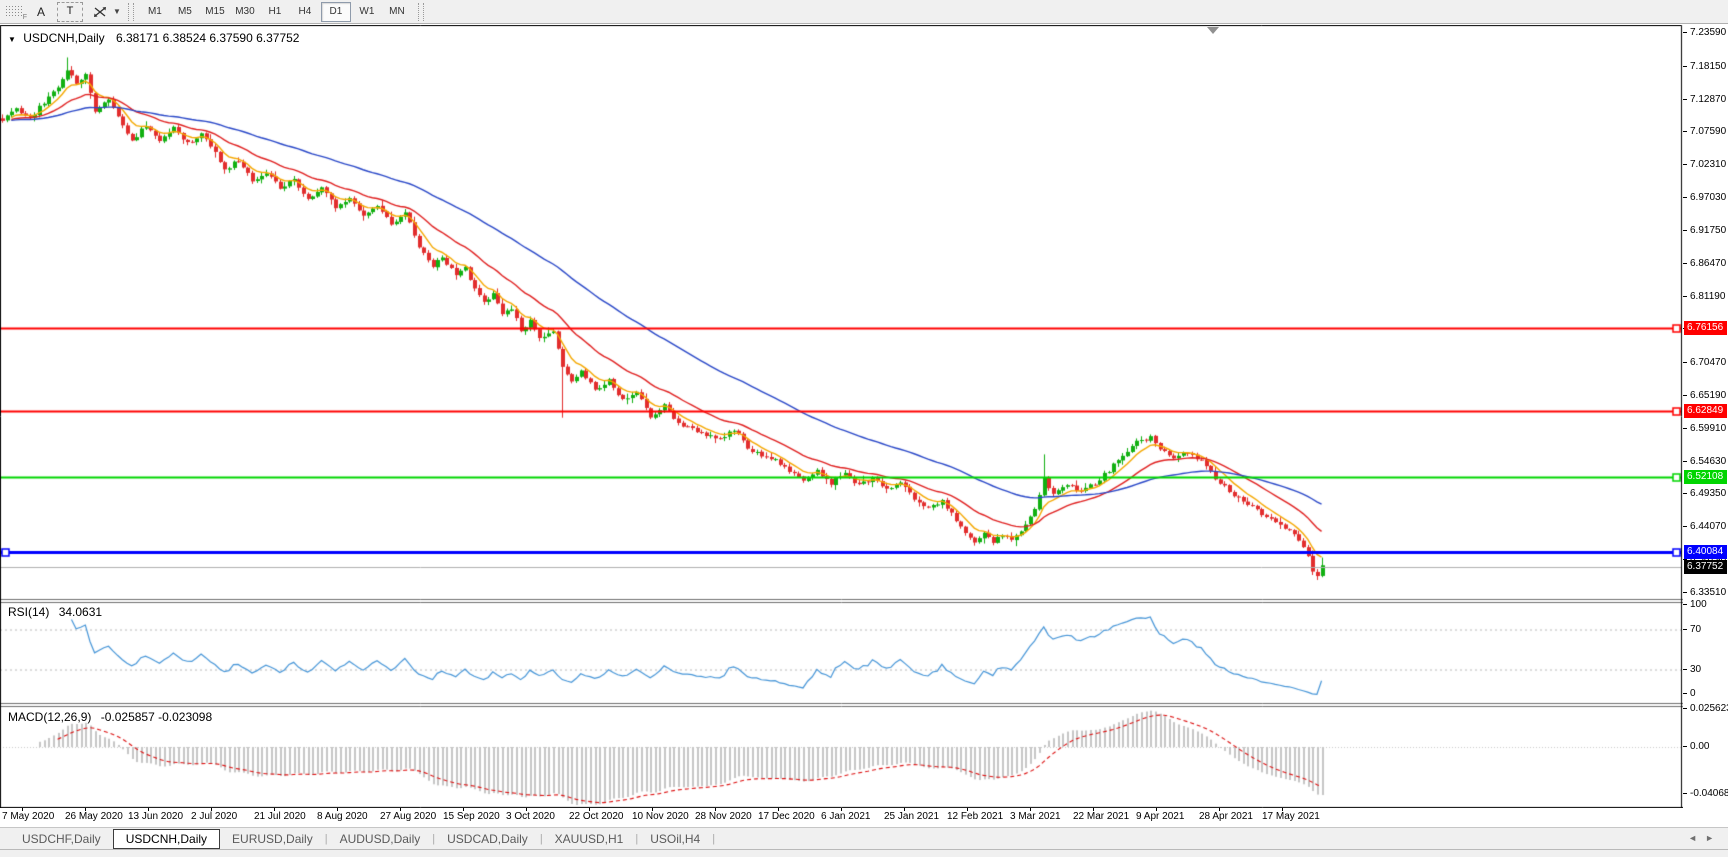 Image resolution: width=1728 pixels, height=857 pixels. What do you see at coordinates (1705, 410) in the screenshot?
I see `hline-price-label: 6.62849` at bounding box center [1705, 410].